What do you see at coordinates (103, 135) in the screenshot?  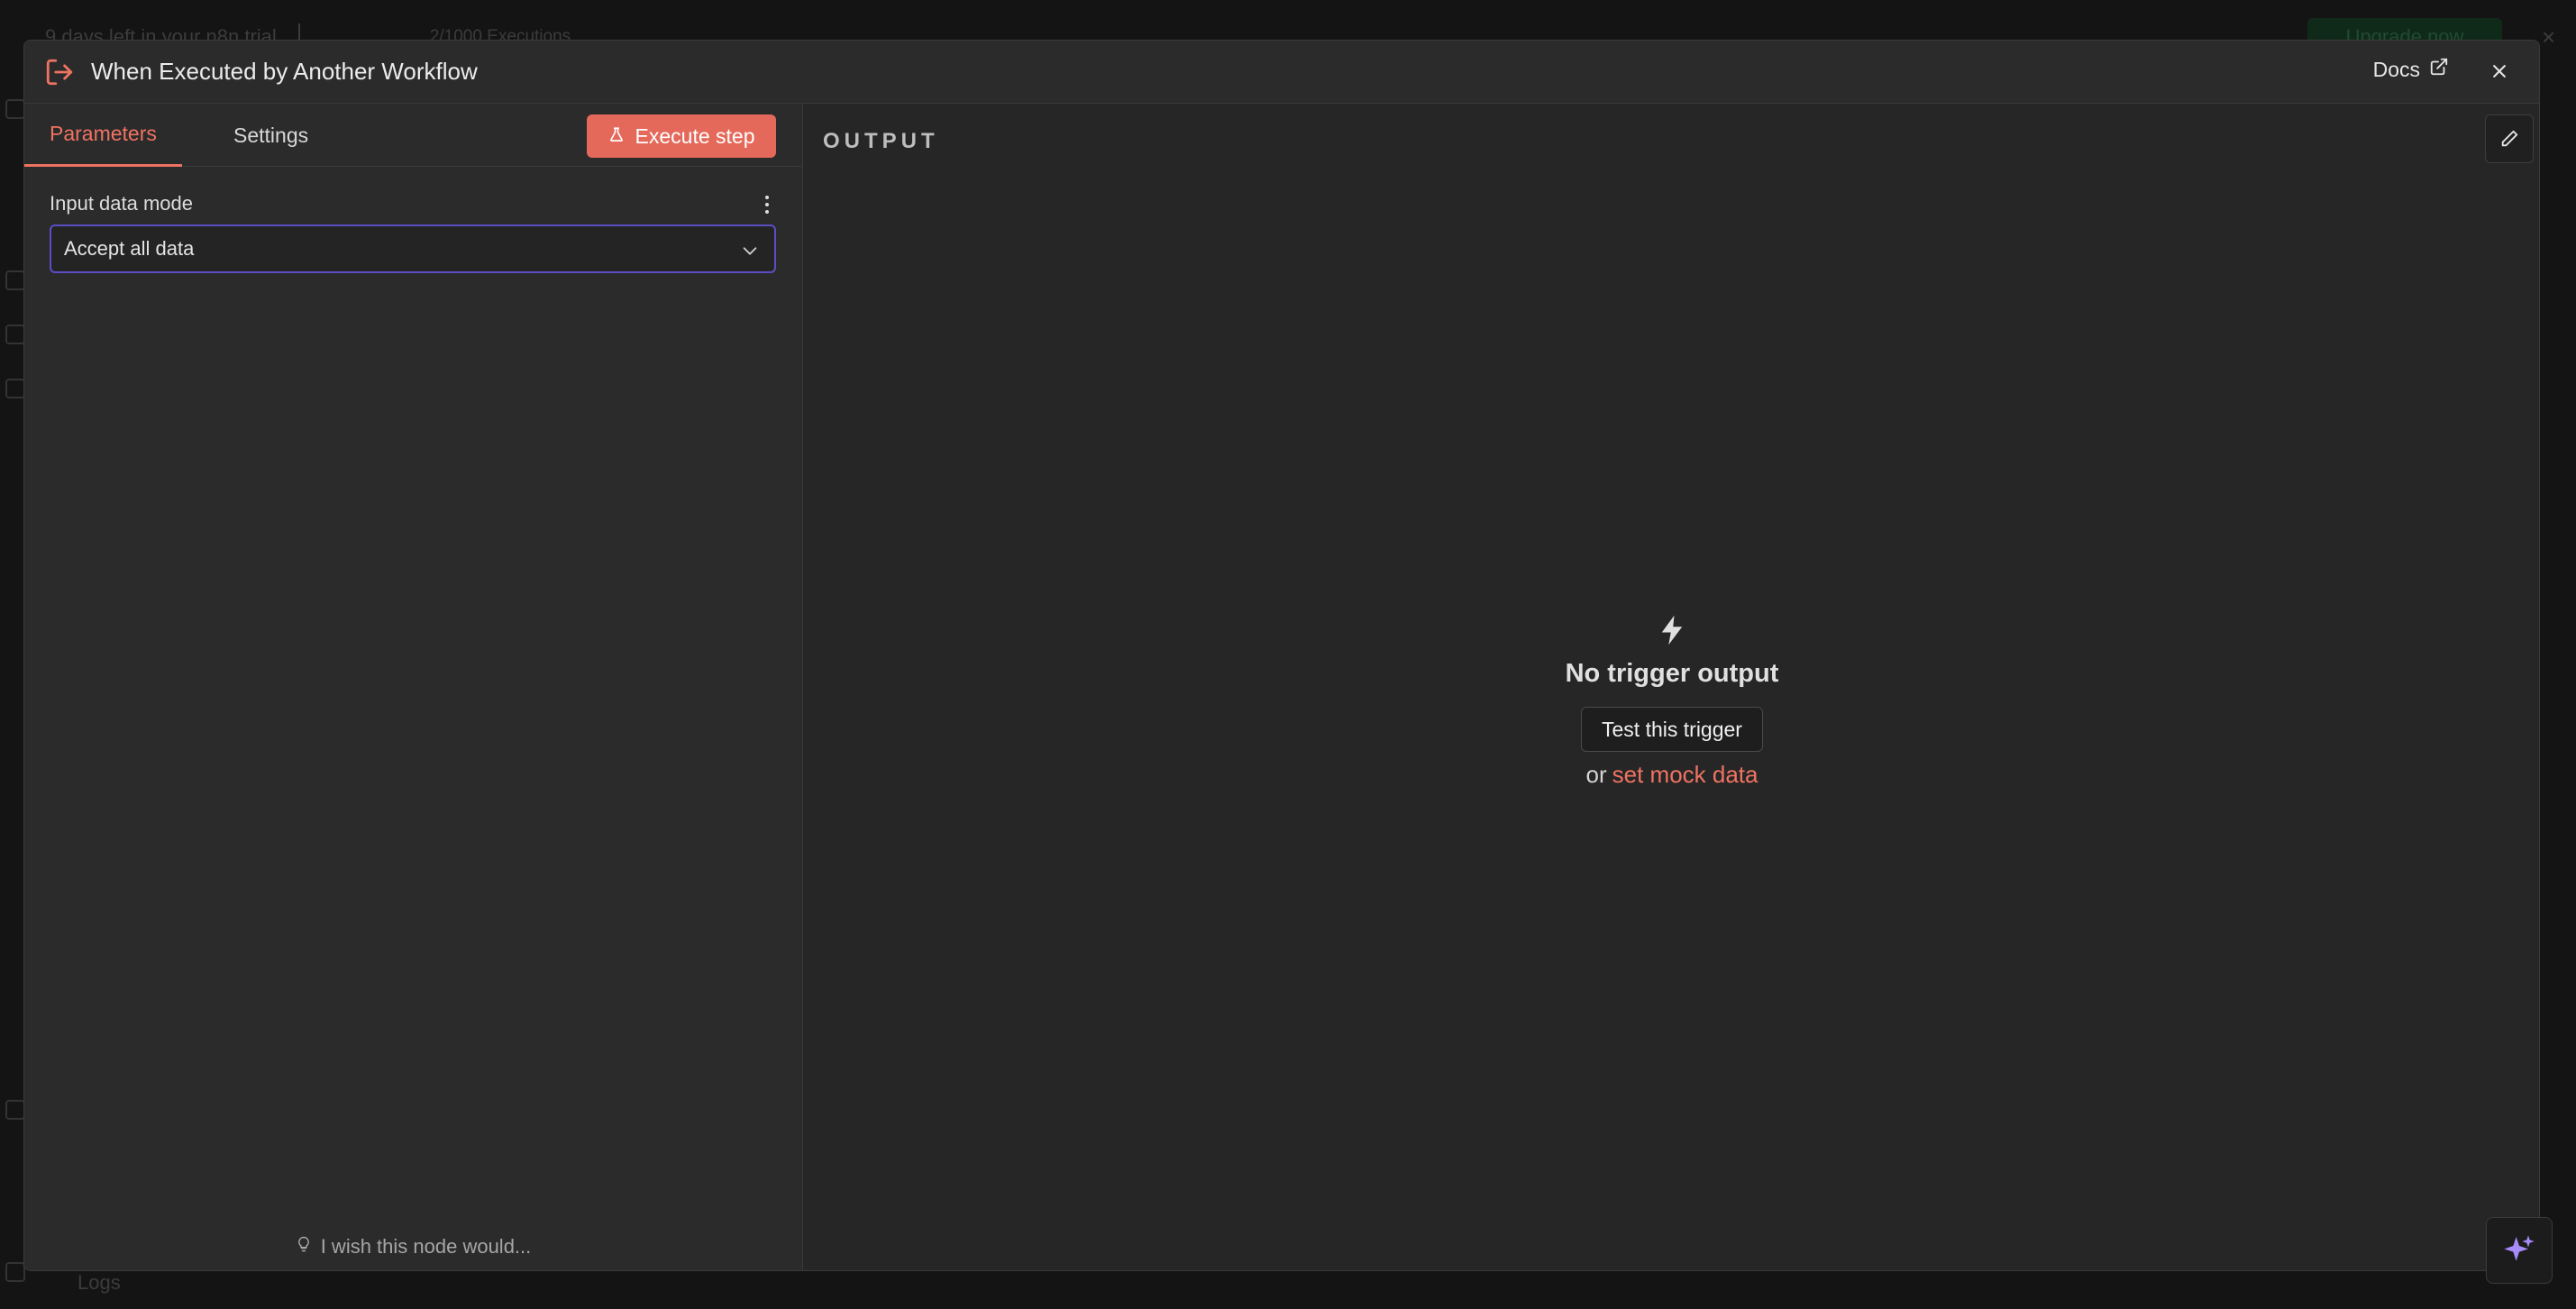 I see `tab-parameters: Parameters` at bounding box center [103, 135].